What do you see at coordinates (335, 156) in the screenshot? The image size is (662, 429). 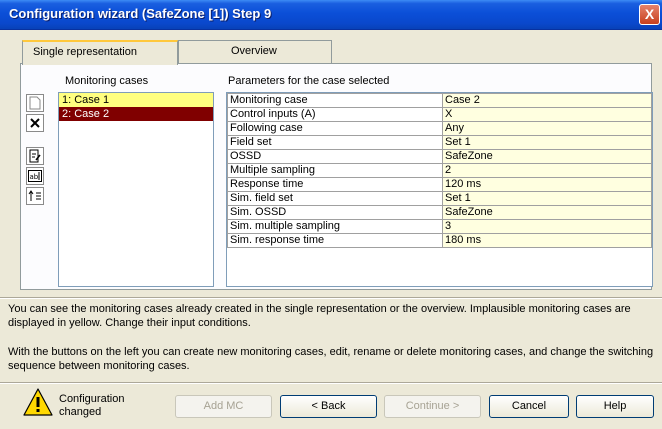 I see `param-name: OSSD` at bounding box center [335, 156].